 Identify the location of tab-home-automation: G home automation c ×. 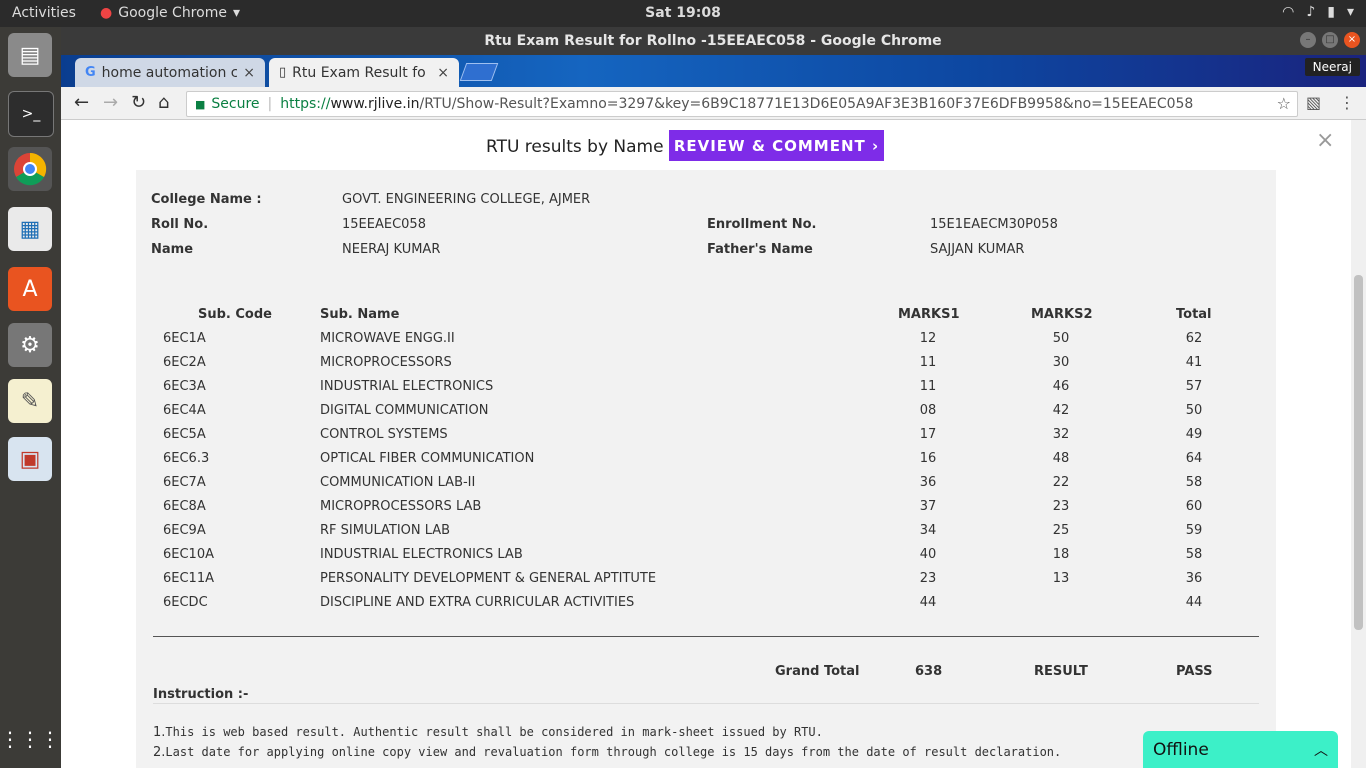
(170, 72).